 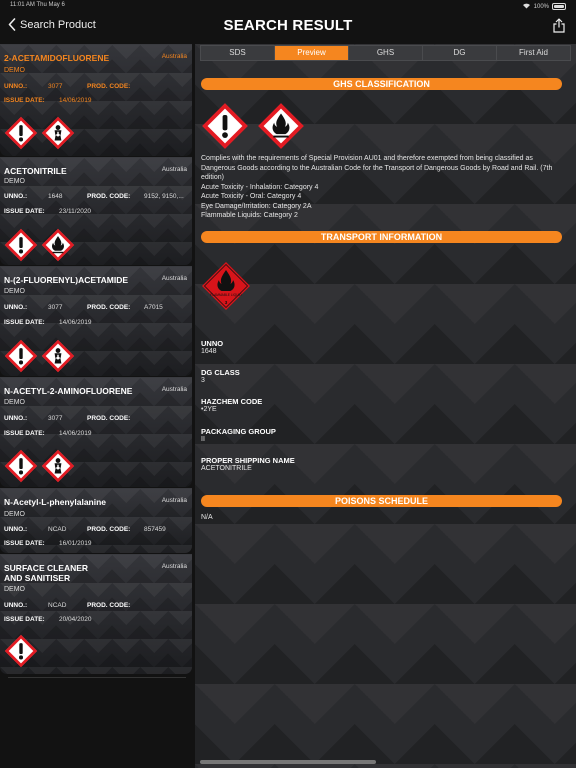 I want to click on issue-date-value: 20/04/2020, so click(x=75, y=619).